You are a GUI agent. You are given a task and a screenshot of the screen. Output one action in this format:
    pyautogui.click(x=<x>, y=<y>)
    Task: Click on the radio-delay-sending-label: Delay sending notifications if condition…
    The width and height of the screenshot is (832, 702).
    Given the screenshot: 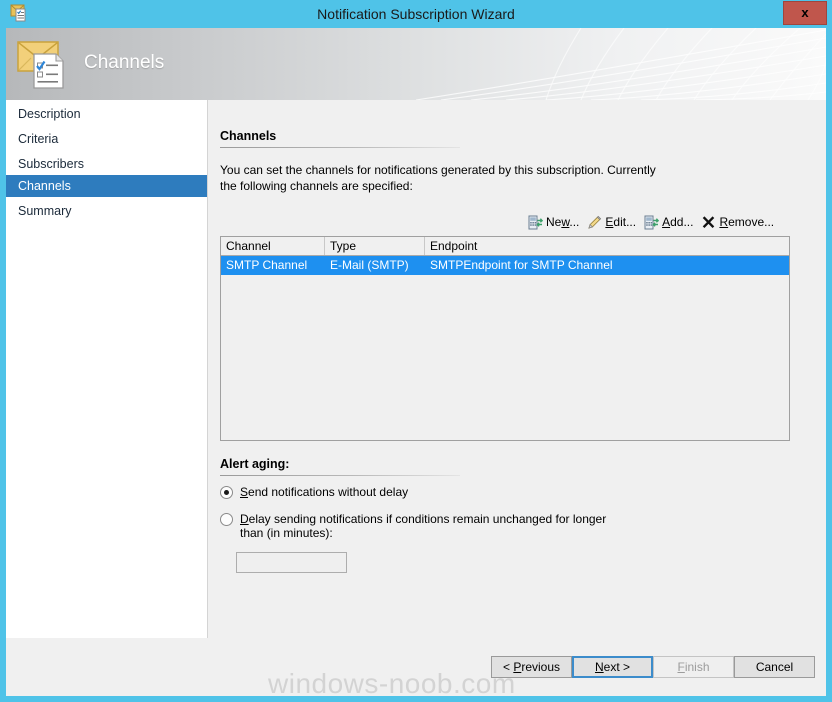 What is the action you would take?
    pyautogui.click(x=423, y=526)
    